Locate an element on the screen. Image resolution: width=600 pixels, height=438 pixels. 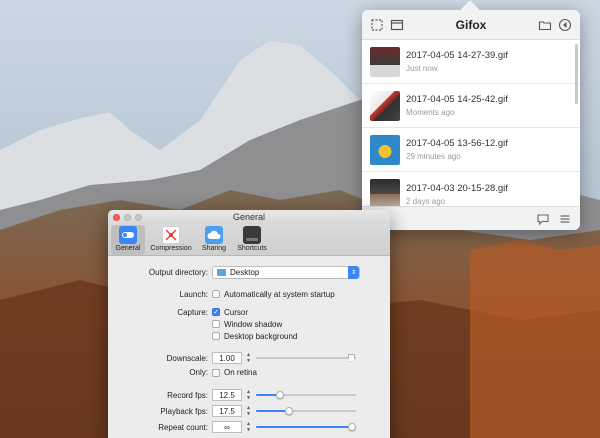
repeat-count-stepper: ▲ ▼ is located at coordinates (249, 427).